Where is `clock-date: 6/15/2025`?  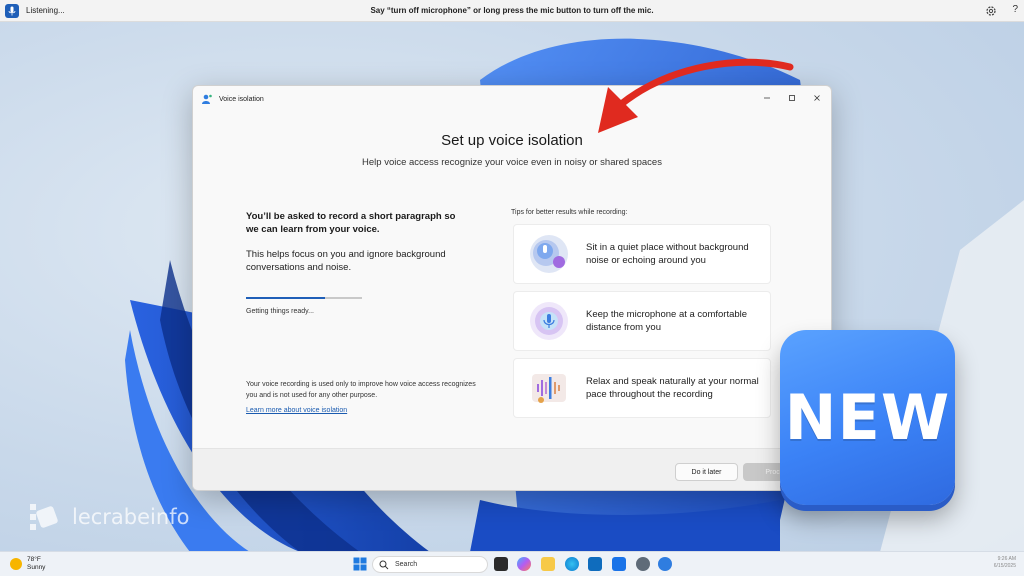 clock-date: 6/15/2025 is located at coordinates (1004, 566).